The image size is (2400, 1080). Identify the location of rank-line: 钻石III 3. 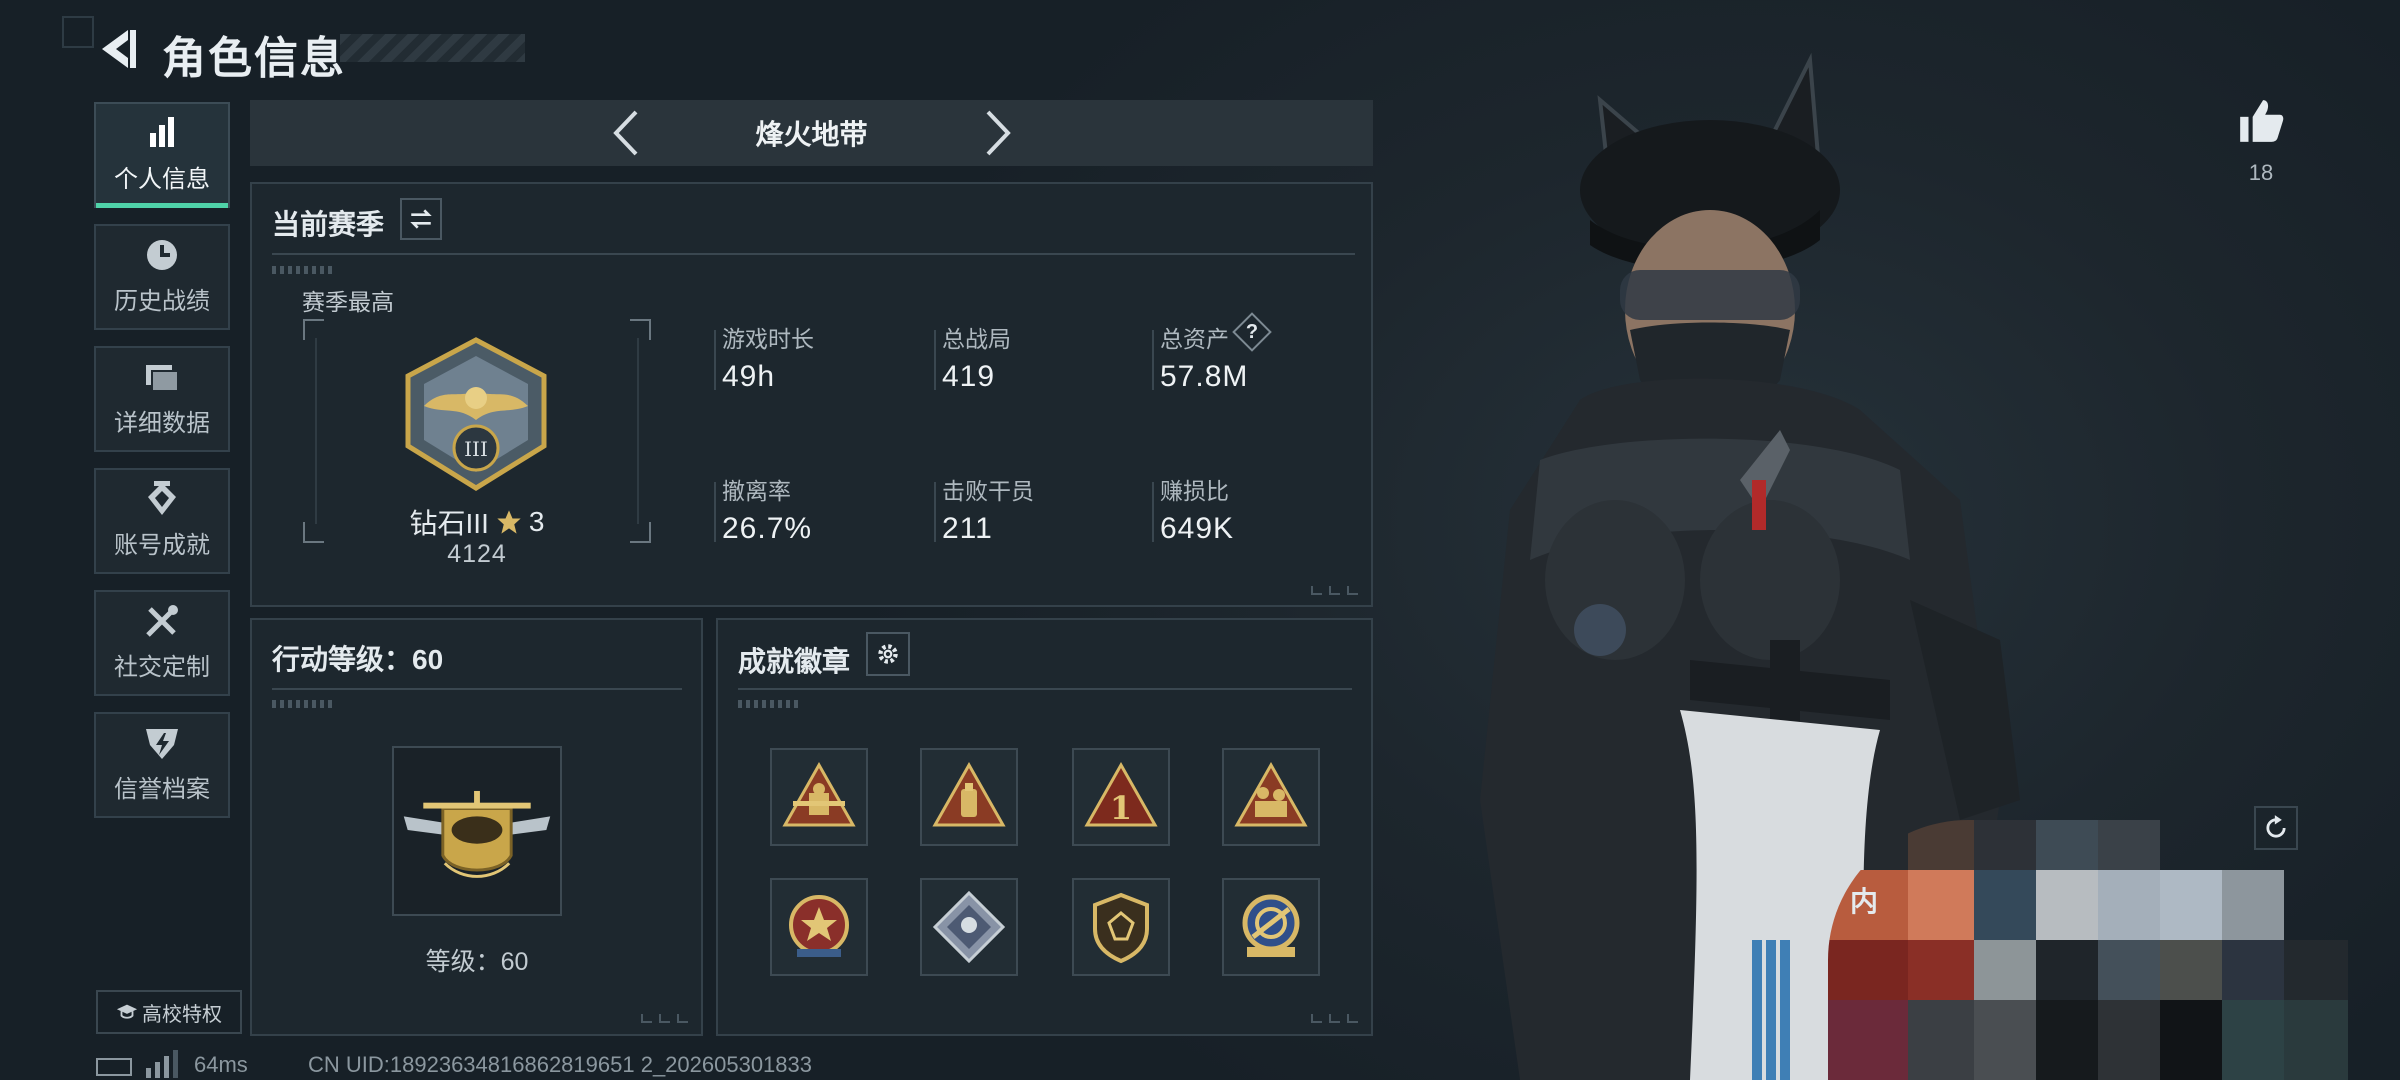
(477, 522).